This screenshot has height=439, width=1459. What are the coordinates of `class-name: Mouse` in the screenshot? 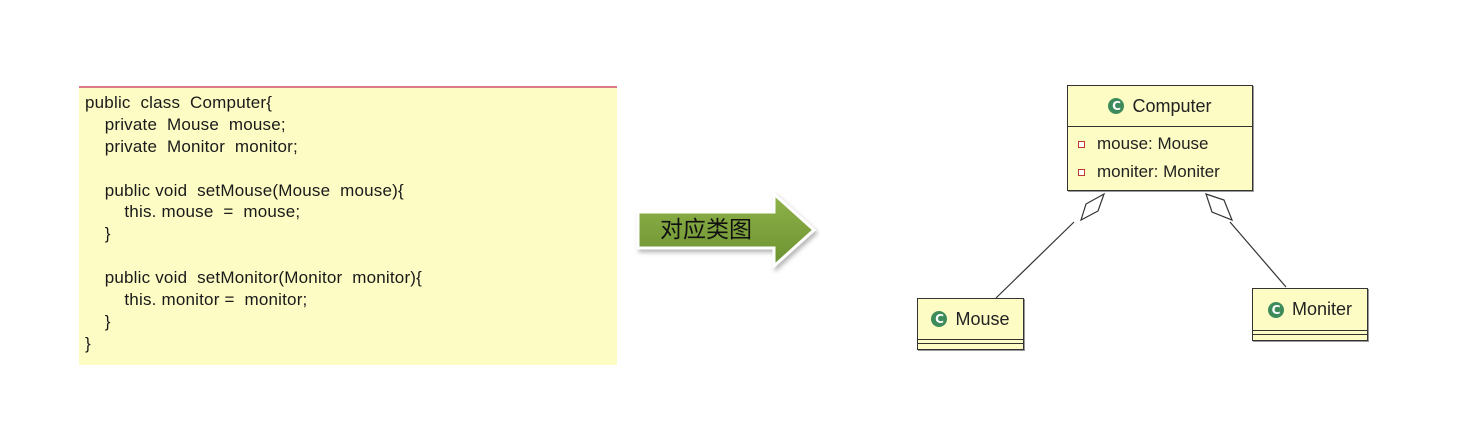 It's located at (982, 318).